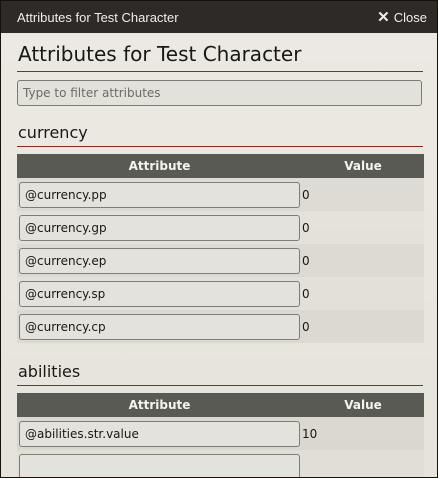  I want to click on section-title-currency: currency, so click(220, 135).